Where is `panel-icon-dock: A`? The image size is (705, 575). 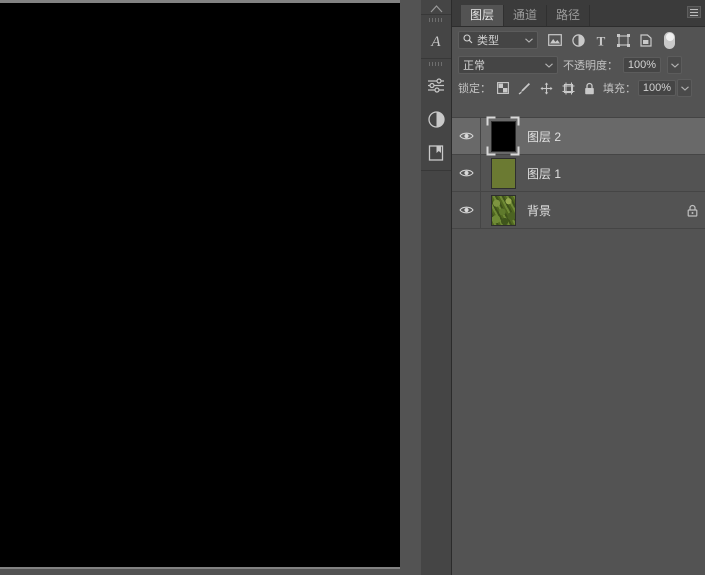
panel-icon-dock: A is located at coordinates (436, 287).